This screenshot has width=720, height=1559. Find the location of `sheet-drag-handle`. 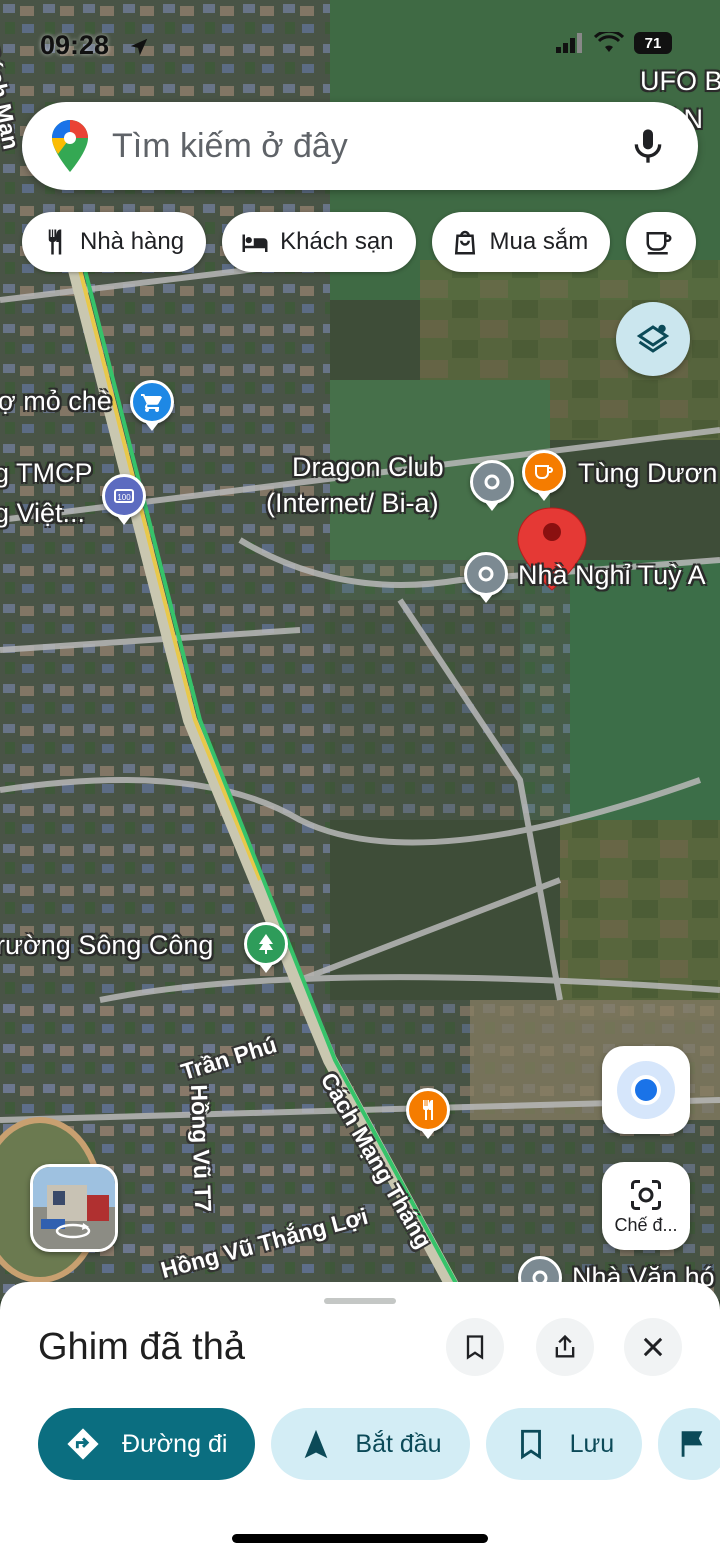

sheet-drag-handle is located at coordinates (360, 1301).